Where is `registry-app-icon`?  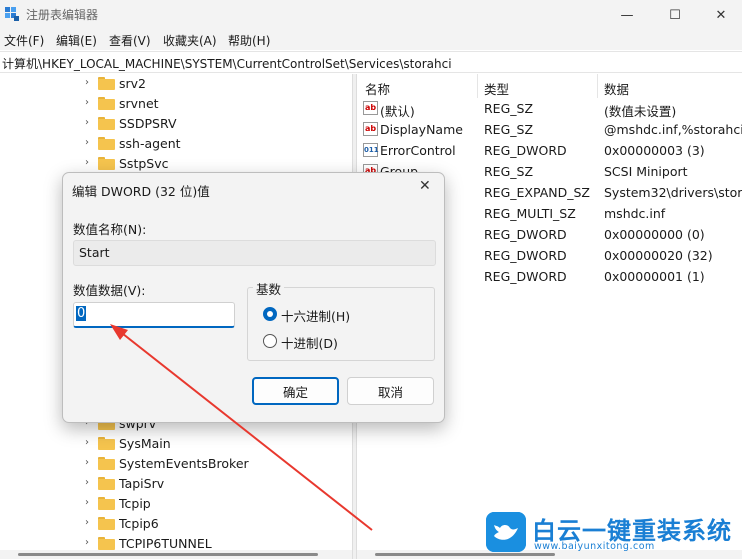 registry-app-icon is located at coordinates (12, 14).